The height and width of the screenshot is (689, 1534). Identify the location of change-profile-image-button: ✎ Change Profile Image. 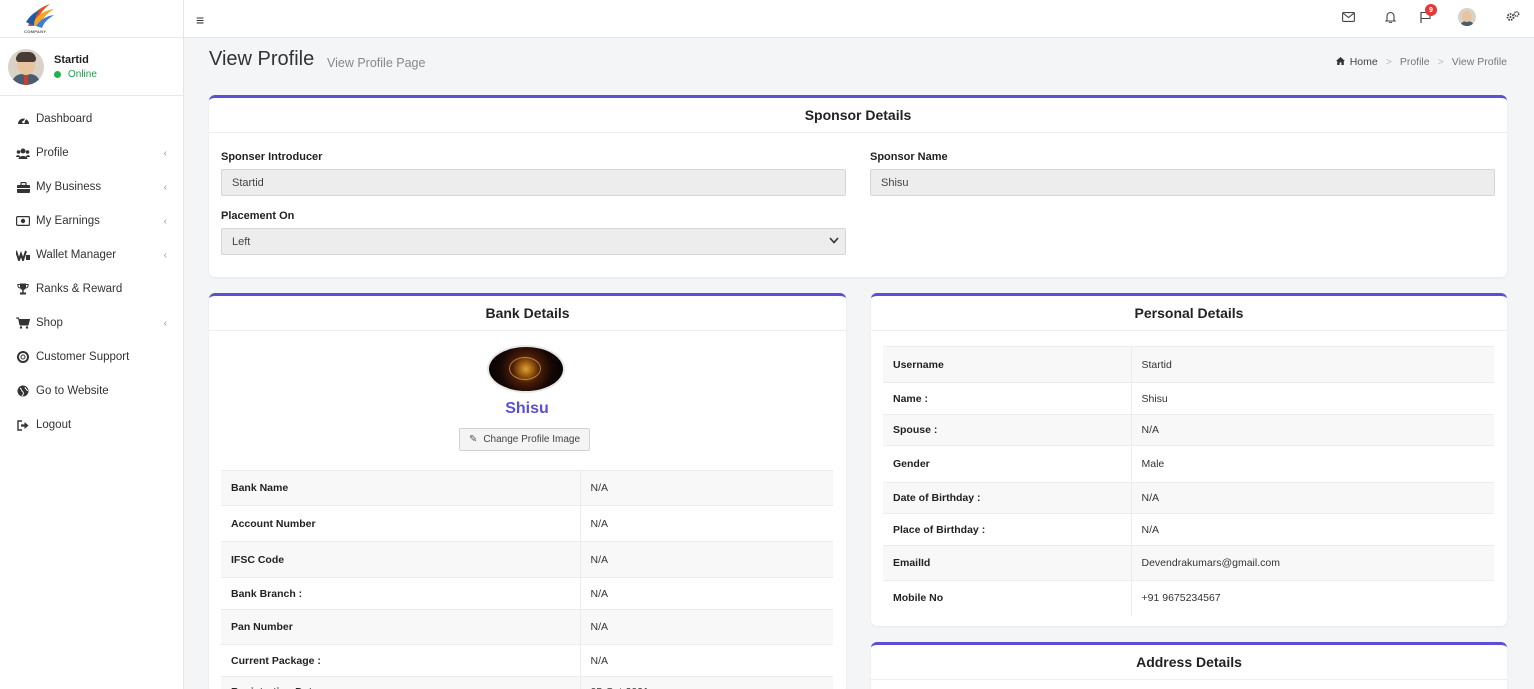
(524, 439).